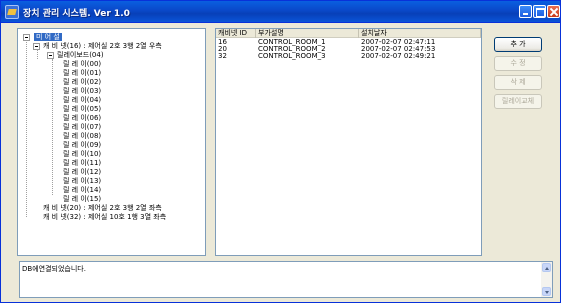 This screenshot has width=561, height=303. Describe the element at coordinates (222, 56) in the screenshot. I see `cell-cabinet-id: 32` at that location.